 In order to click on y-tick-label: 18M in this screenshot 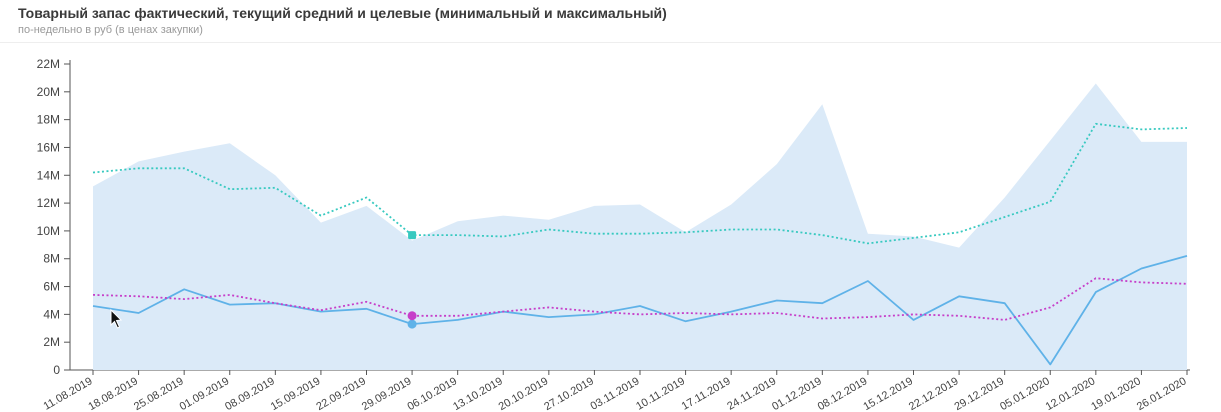, I will do `click(48, 120)`.